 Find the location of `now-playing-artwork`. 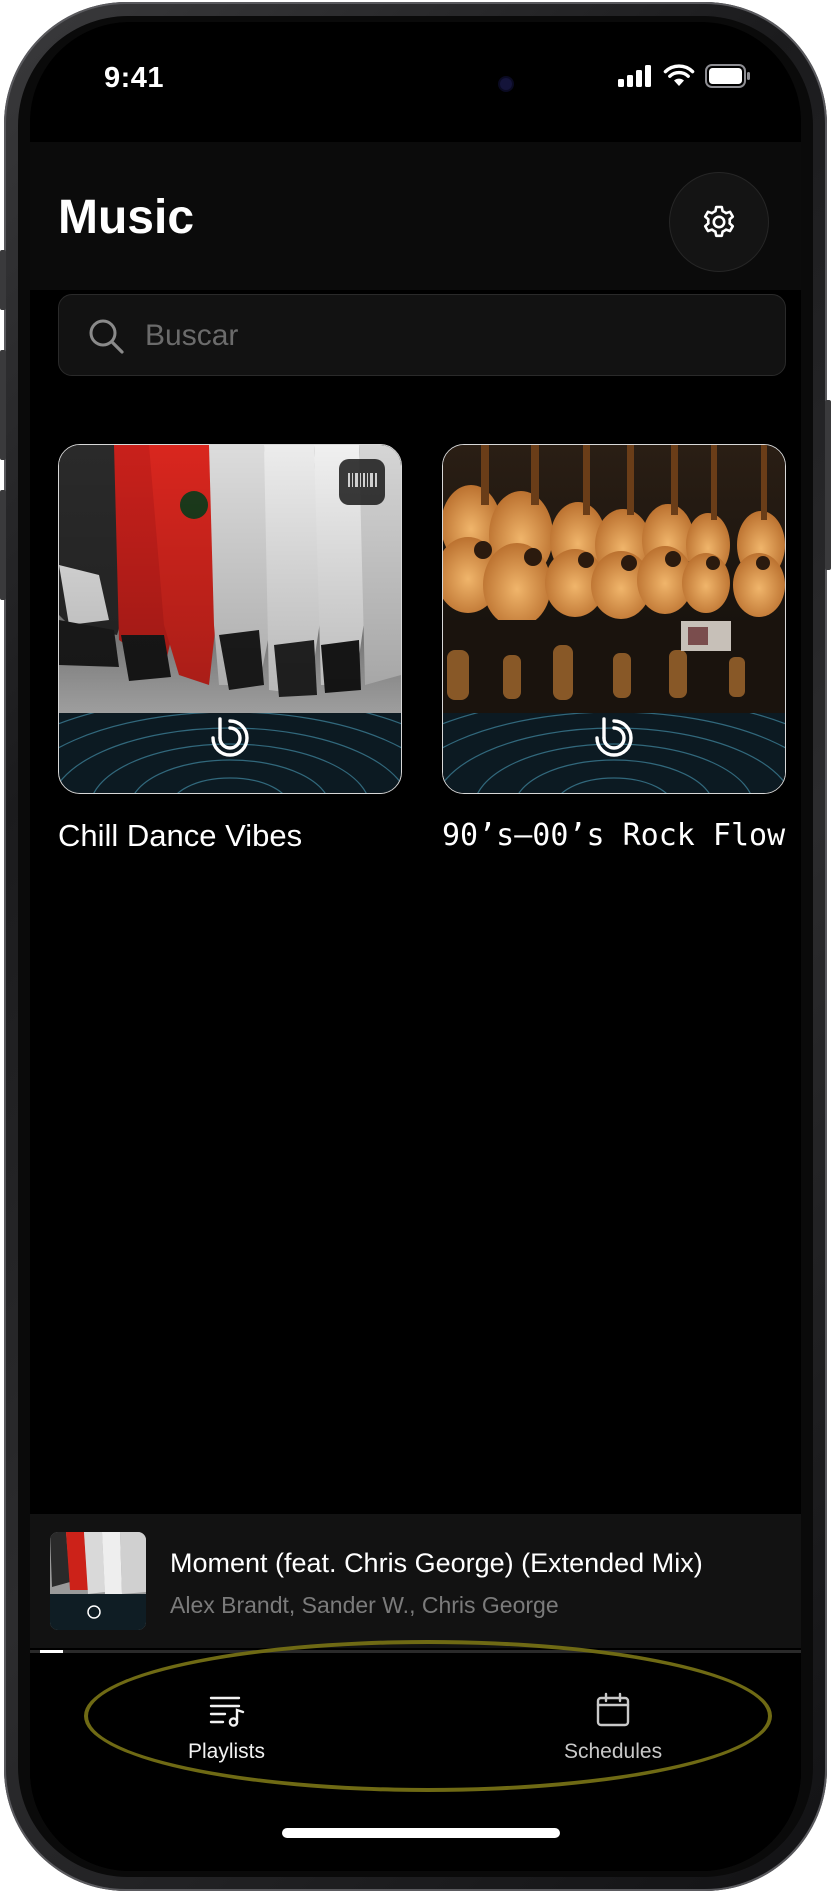

now-playing-artwork is located at coordinates (98, 1581).